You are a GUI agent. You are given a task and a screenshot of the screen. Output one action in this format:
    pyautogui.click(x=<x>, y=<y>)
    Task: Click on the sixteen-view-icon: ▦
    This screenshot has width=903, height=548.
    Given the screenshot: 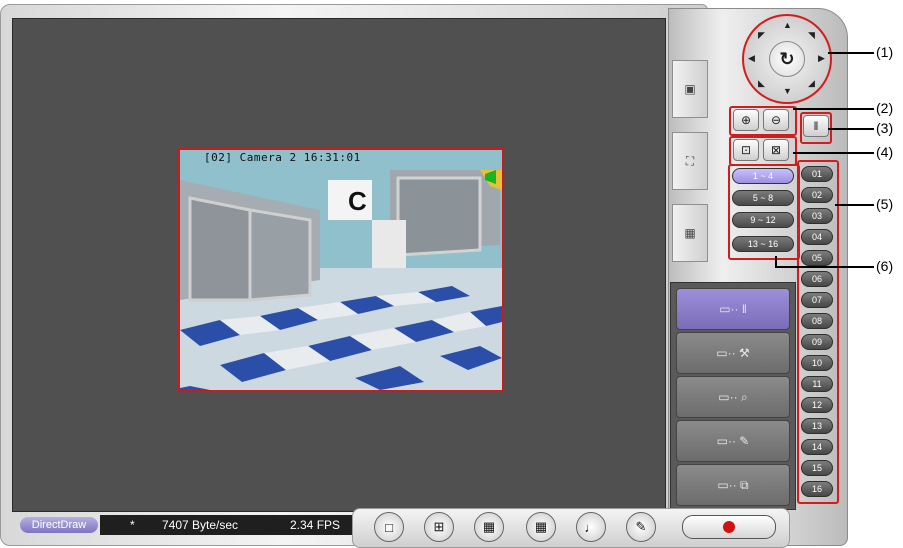 What is the action you would take?
    pyautogui.click(x=541, y=526)
    